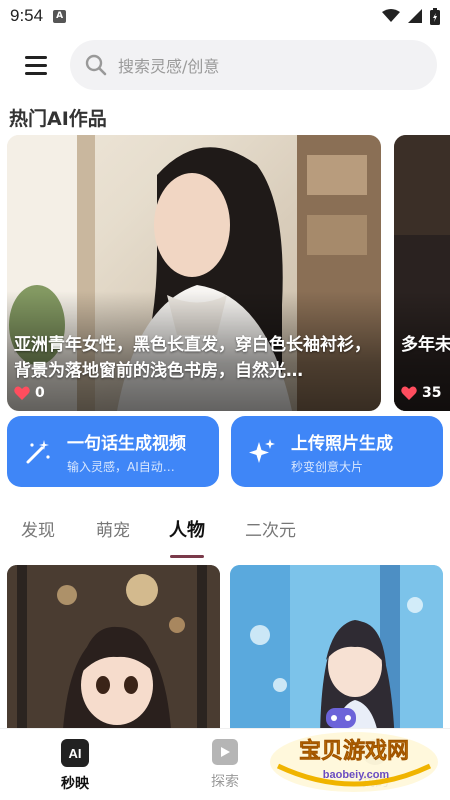  I want to click on watermark-url: baobeiy.com, so click(356, 775).